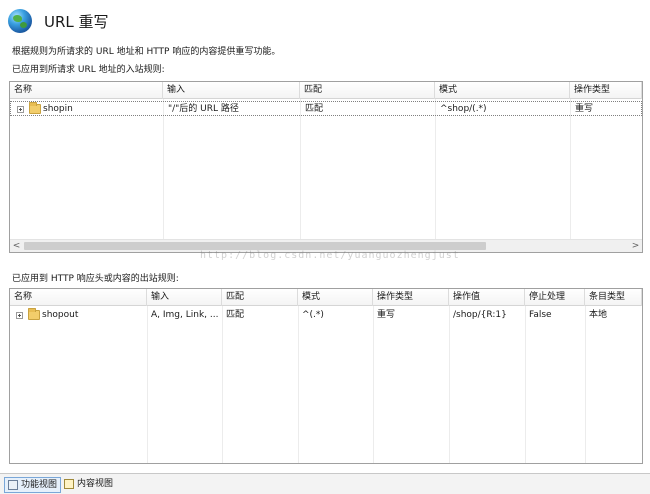 This screenshot has width=650, height=494. Describe the element at coordinates (487, 297) in the screenshot. I see `col-header-action-value: 操作值` at that location.